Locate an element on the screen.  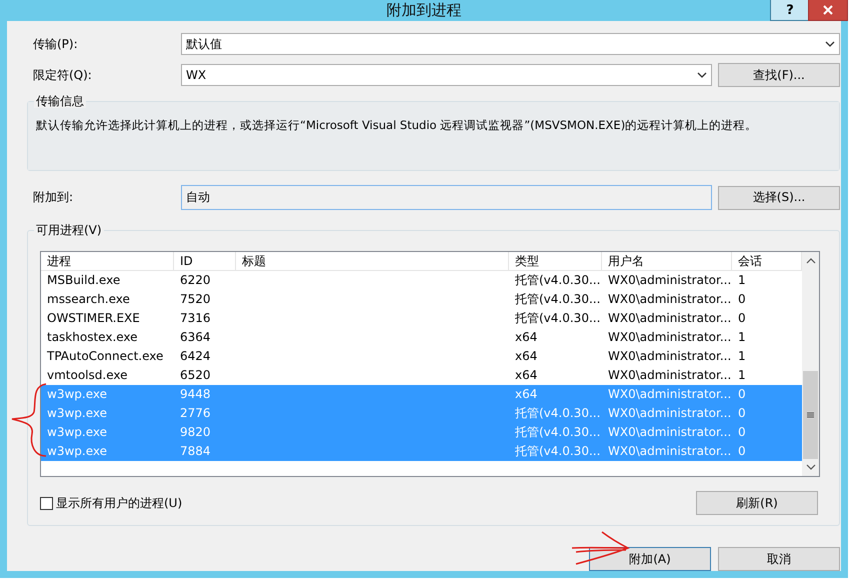
table-cell-text: 6220 is located at coordinates (195, 280).